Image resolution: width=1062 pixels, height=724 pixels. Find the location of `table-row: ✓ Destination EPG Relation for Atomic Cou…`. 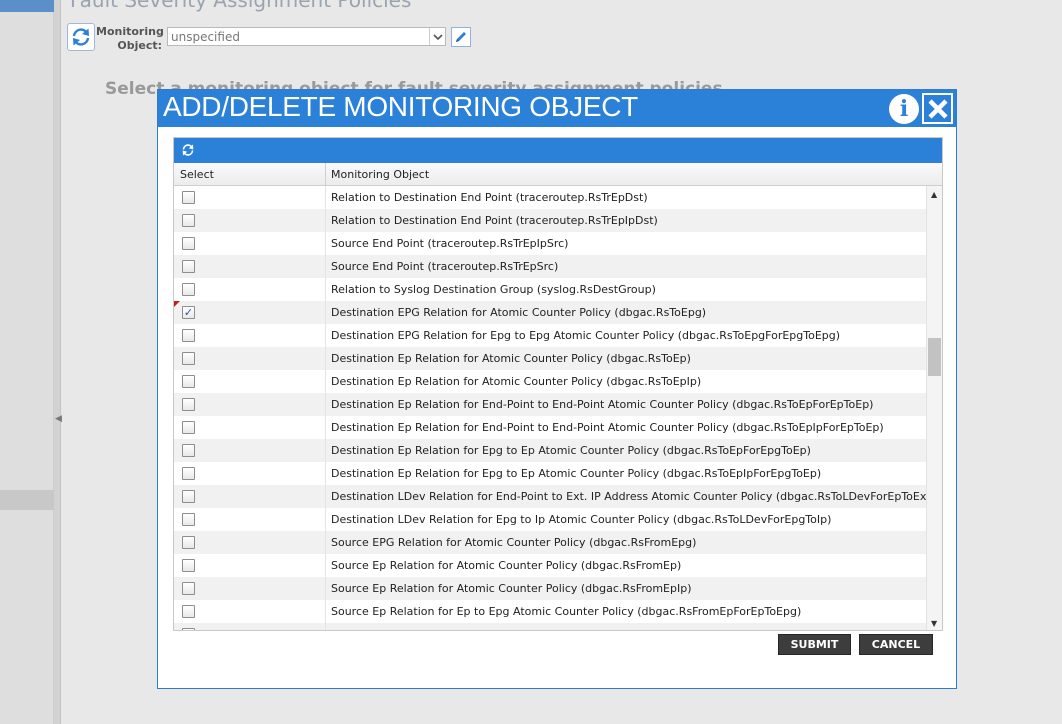

table-row: ✓ Destination EPG Relation for Atomic Cou… is located at coordinates (550, 312).